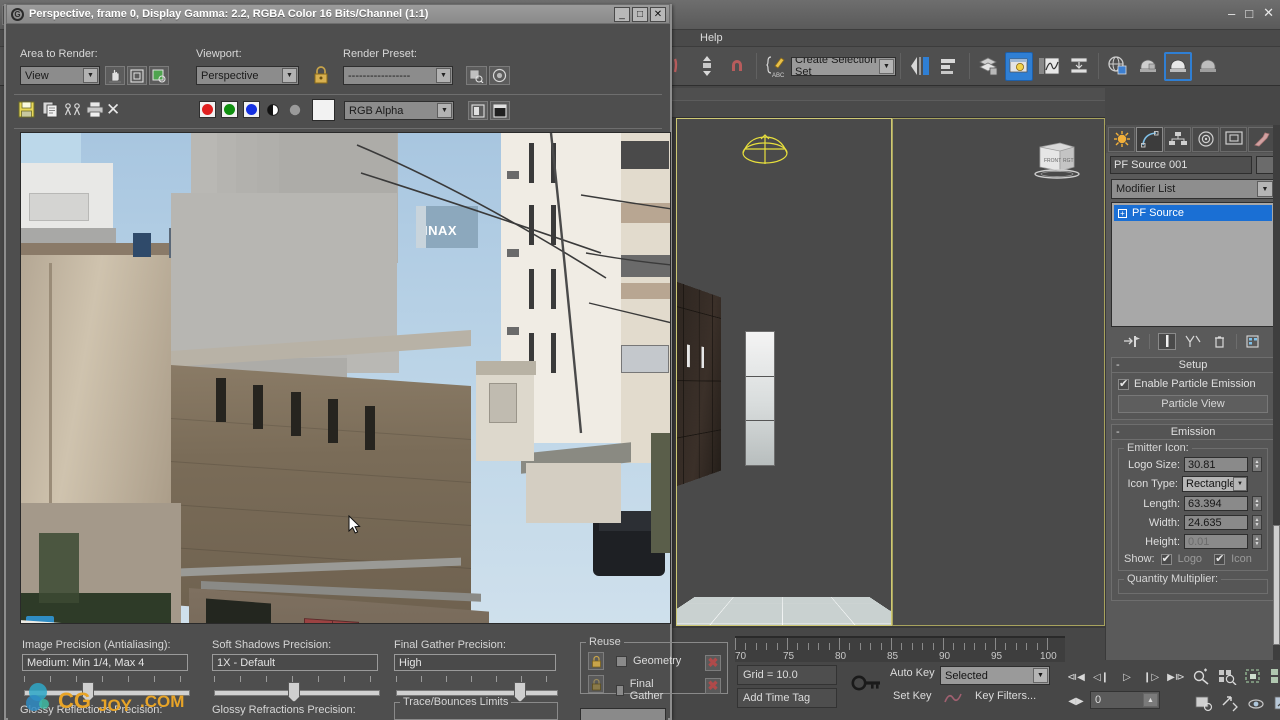 Image resolution: width=1280 pixels, height=720 pixels. I want to click on setup-rollout-header: - Setup, so click(1193, 365).